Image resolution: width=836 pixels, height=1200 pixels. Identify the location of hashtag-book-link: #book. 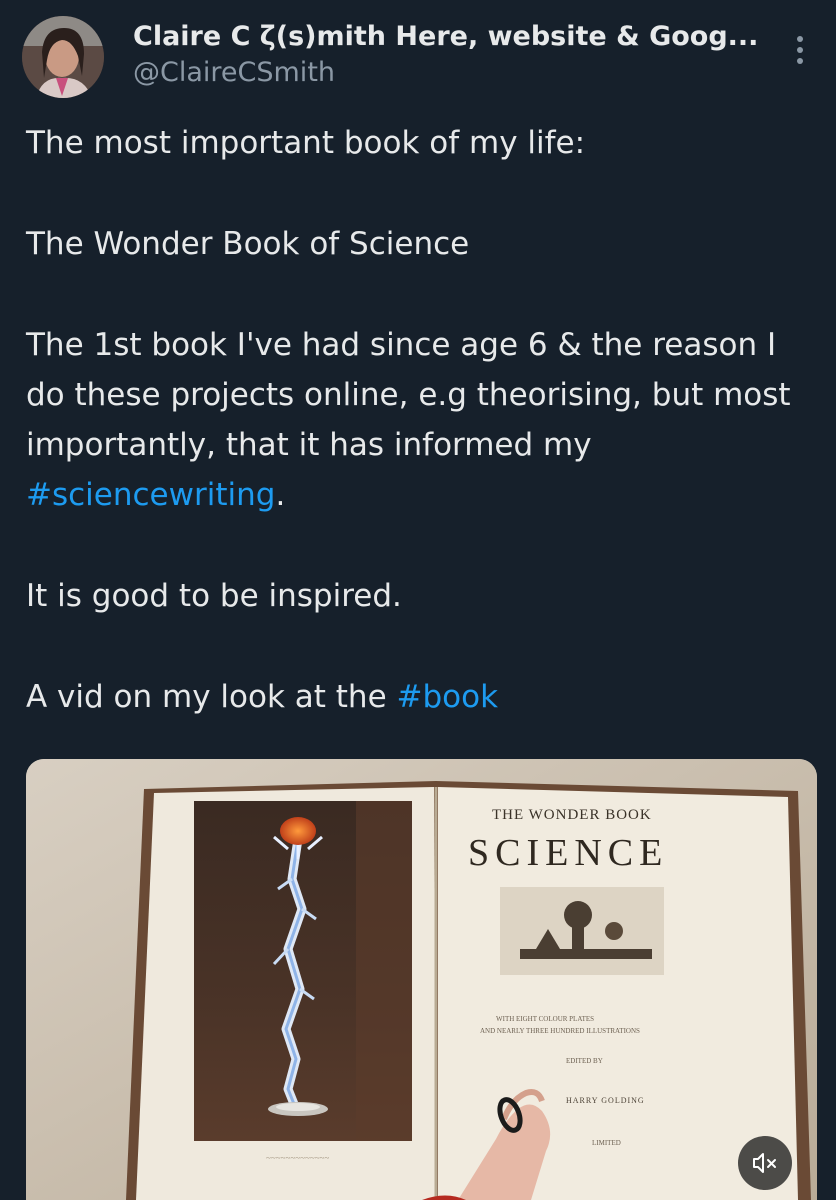
(448, 697).